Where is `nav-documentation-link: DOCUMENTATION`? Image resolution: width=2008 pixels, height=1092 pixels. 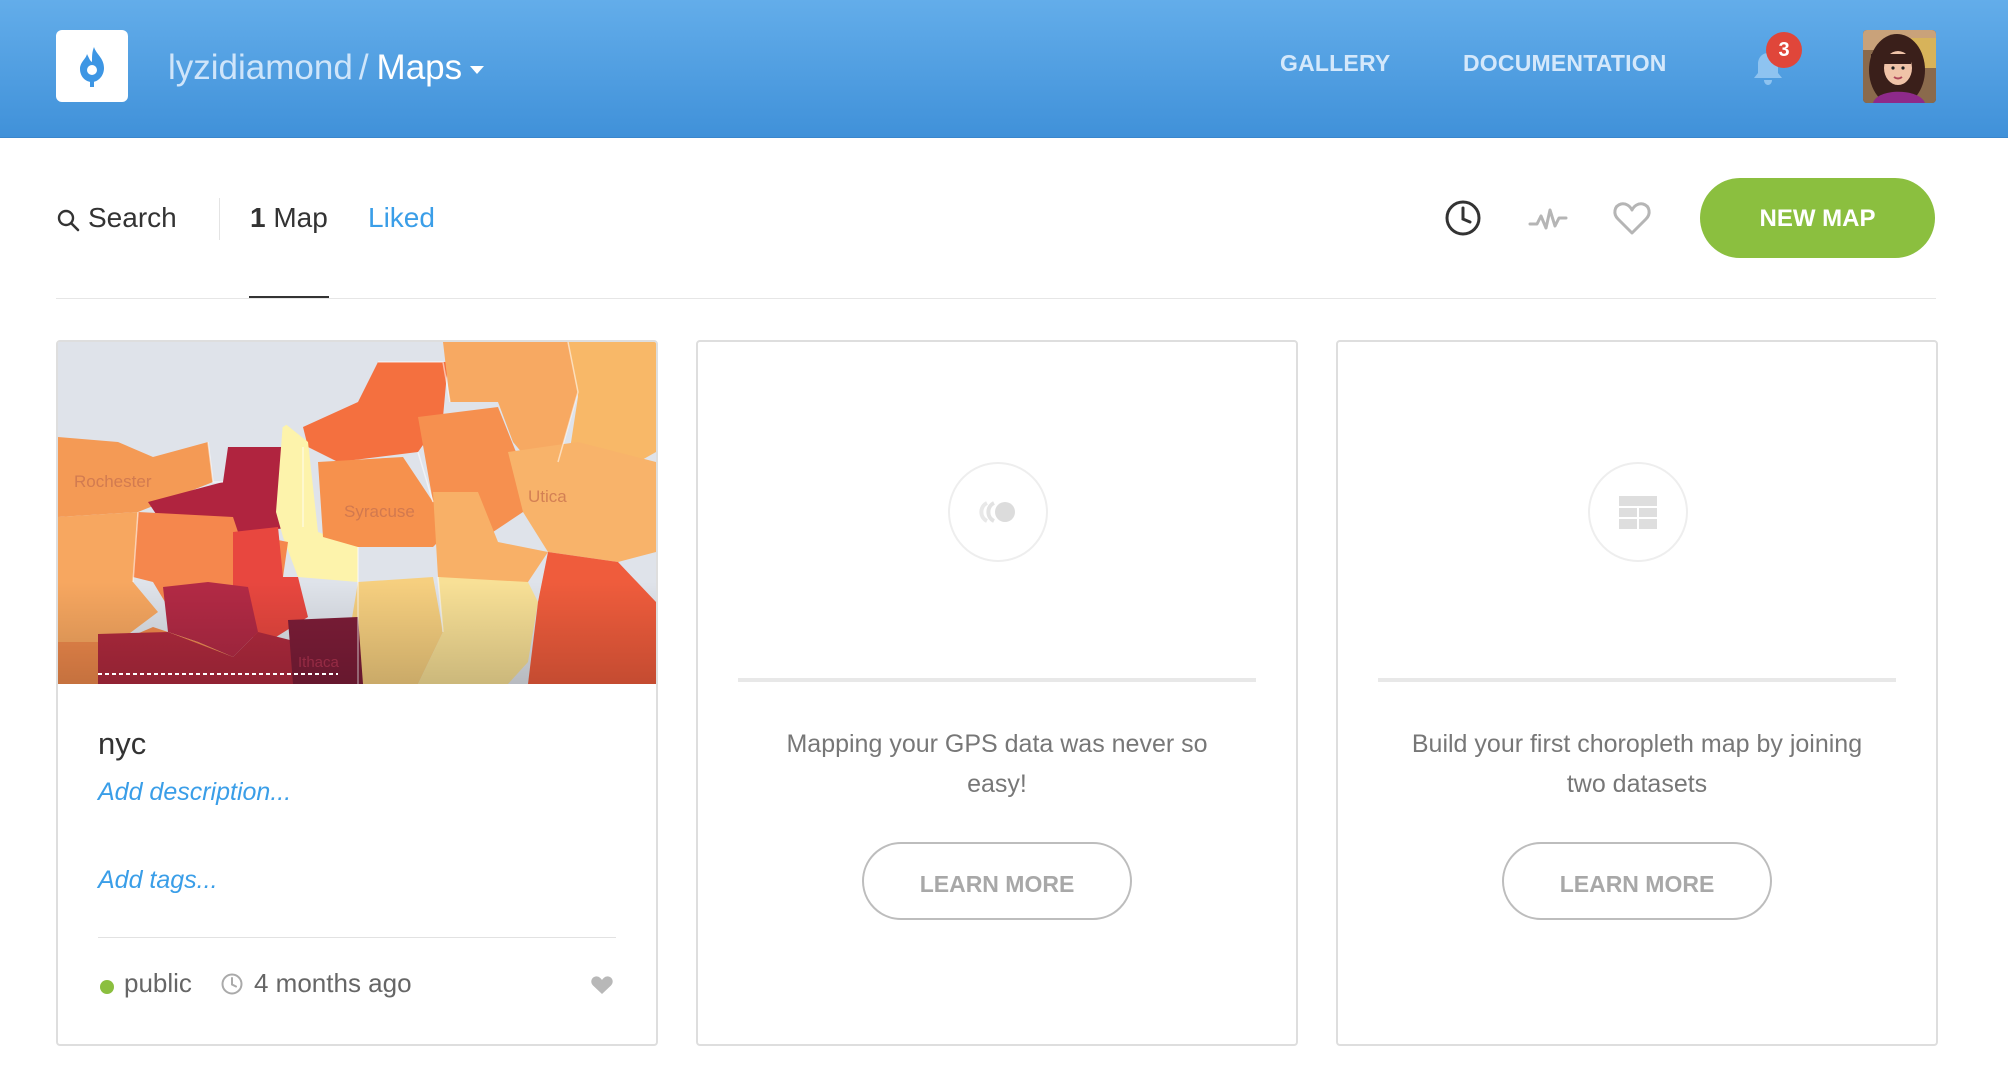
nav-documentation-link: DOCUMENTATION is located at coordinates (1565, 63).